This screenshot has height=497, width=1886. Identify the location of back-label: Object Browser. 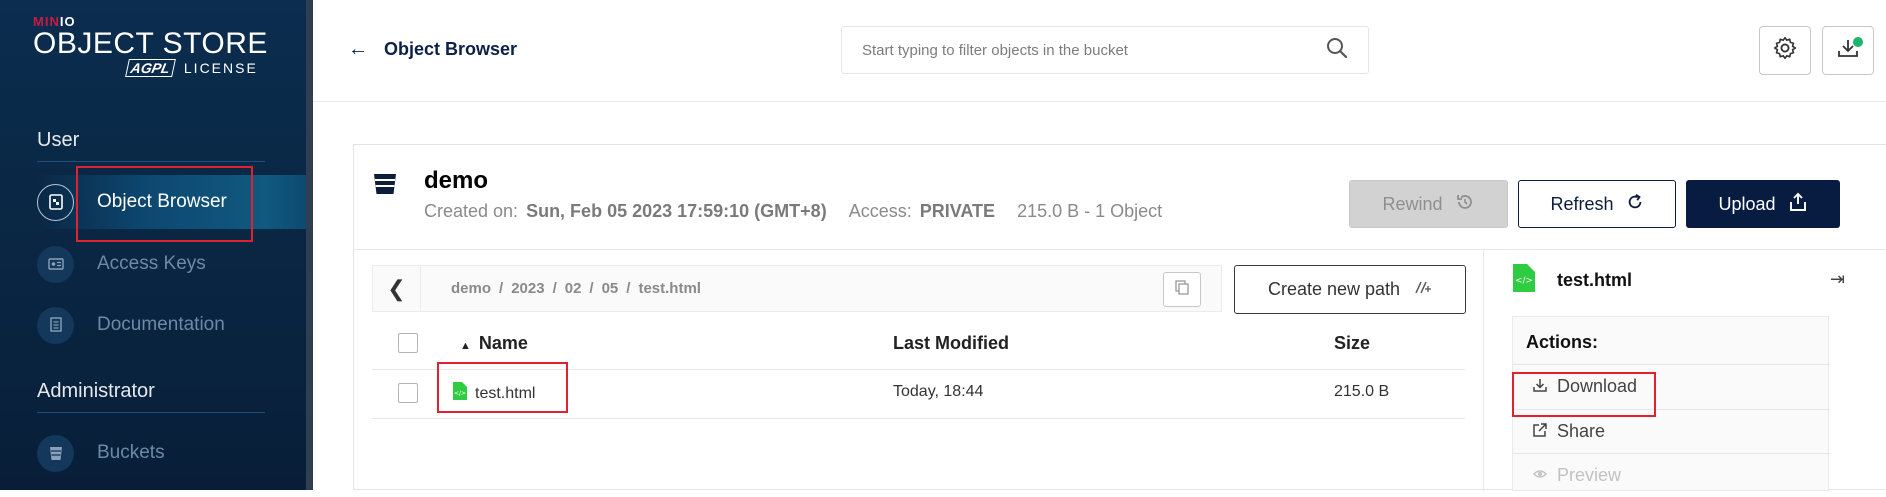
(451, 49).